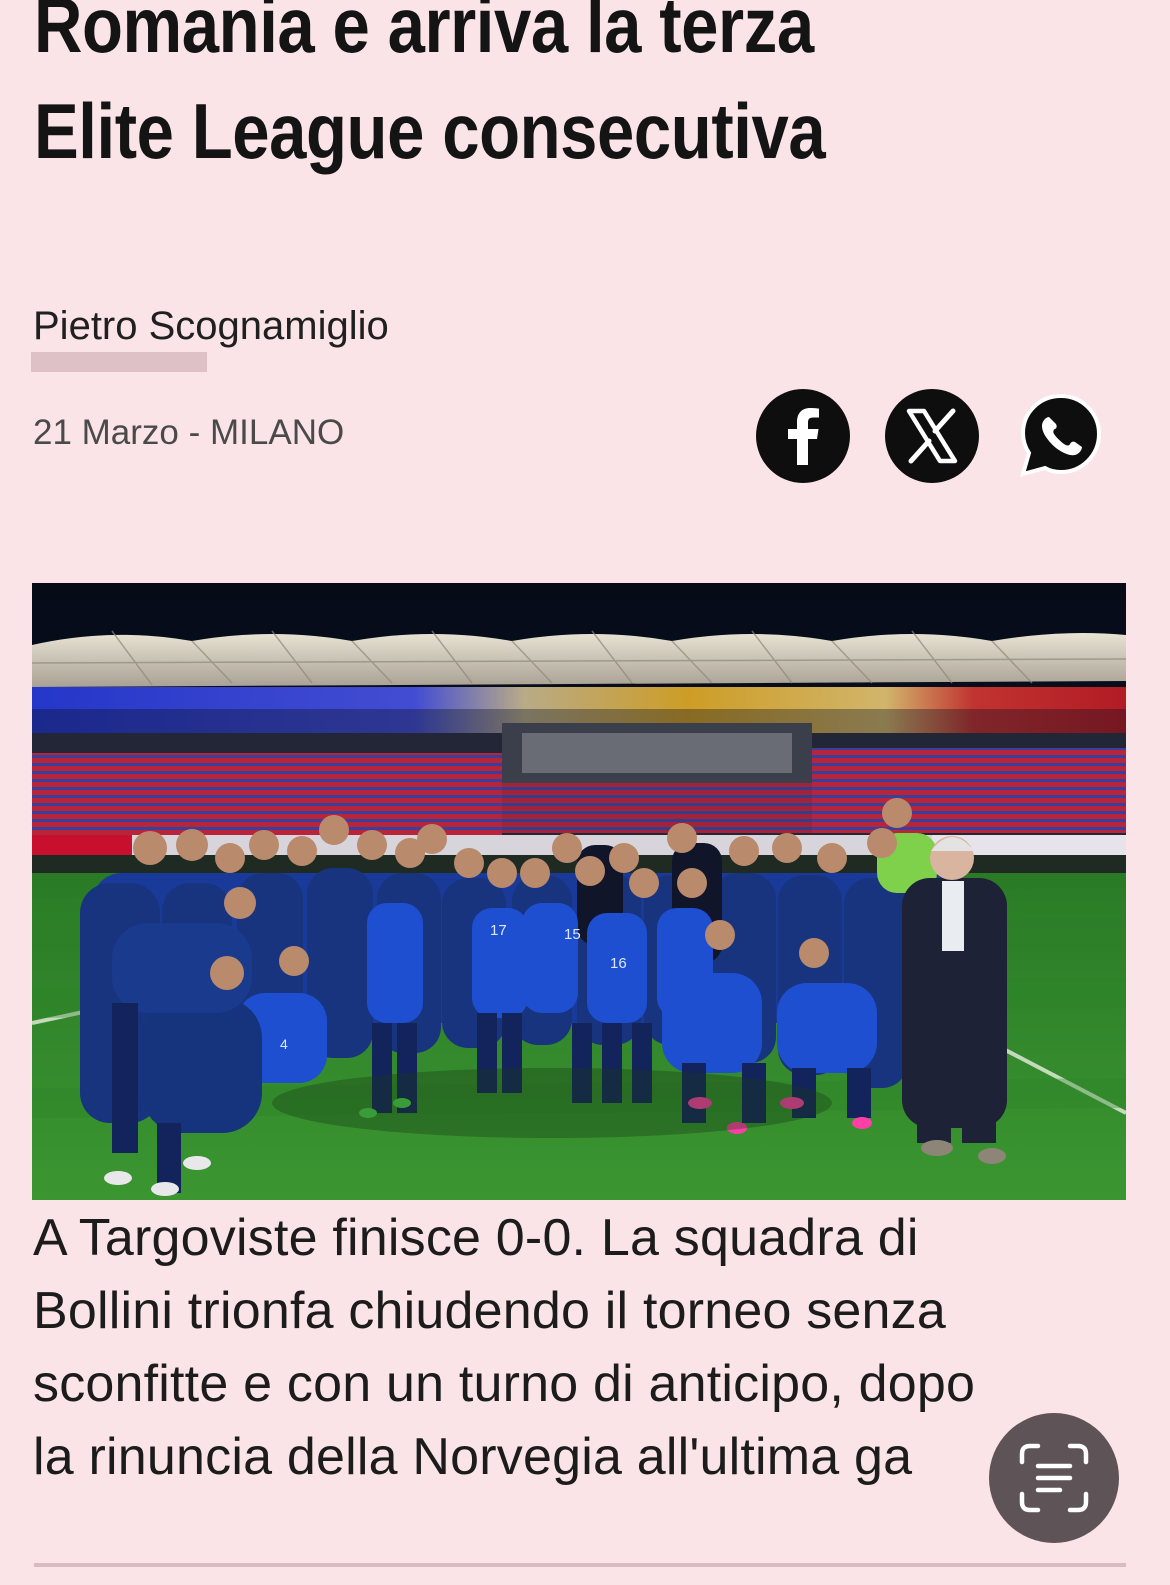 This screenshot has height=1585, width=1170. I want to click on whatsapp-icon, so click(1061, 435).